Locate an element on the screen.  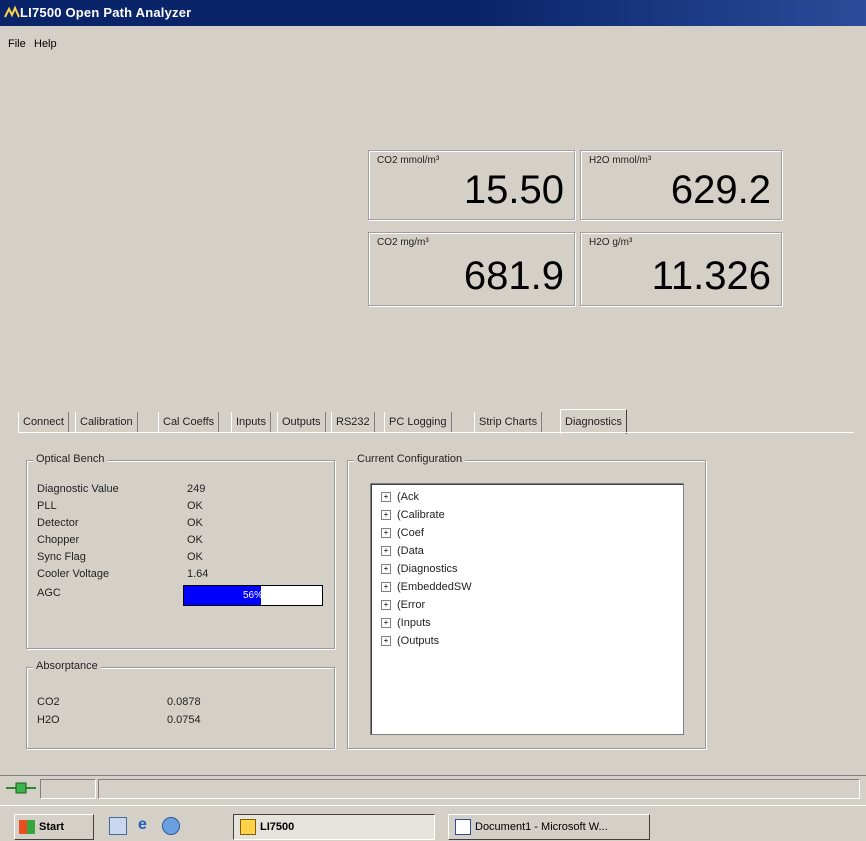
tree-item: + (Error is located at coordinates (403, 605).